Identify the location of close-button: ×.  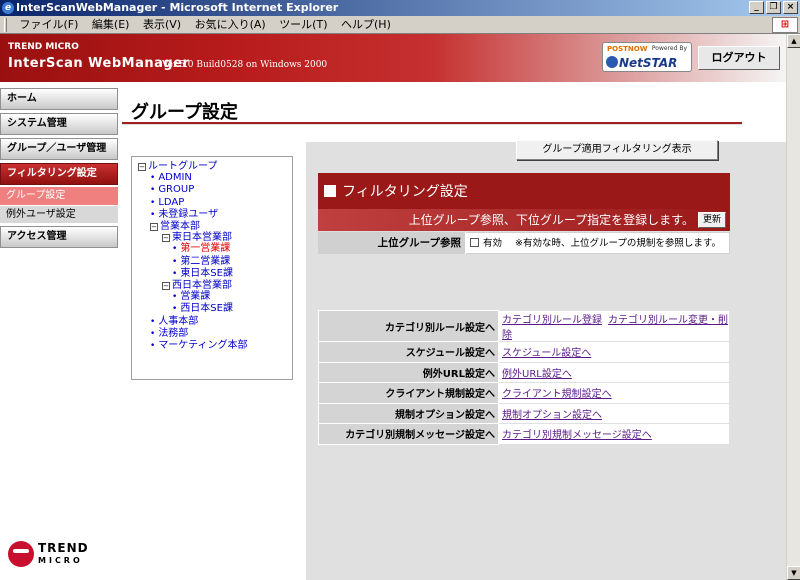
(790, 7).